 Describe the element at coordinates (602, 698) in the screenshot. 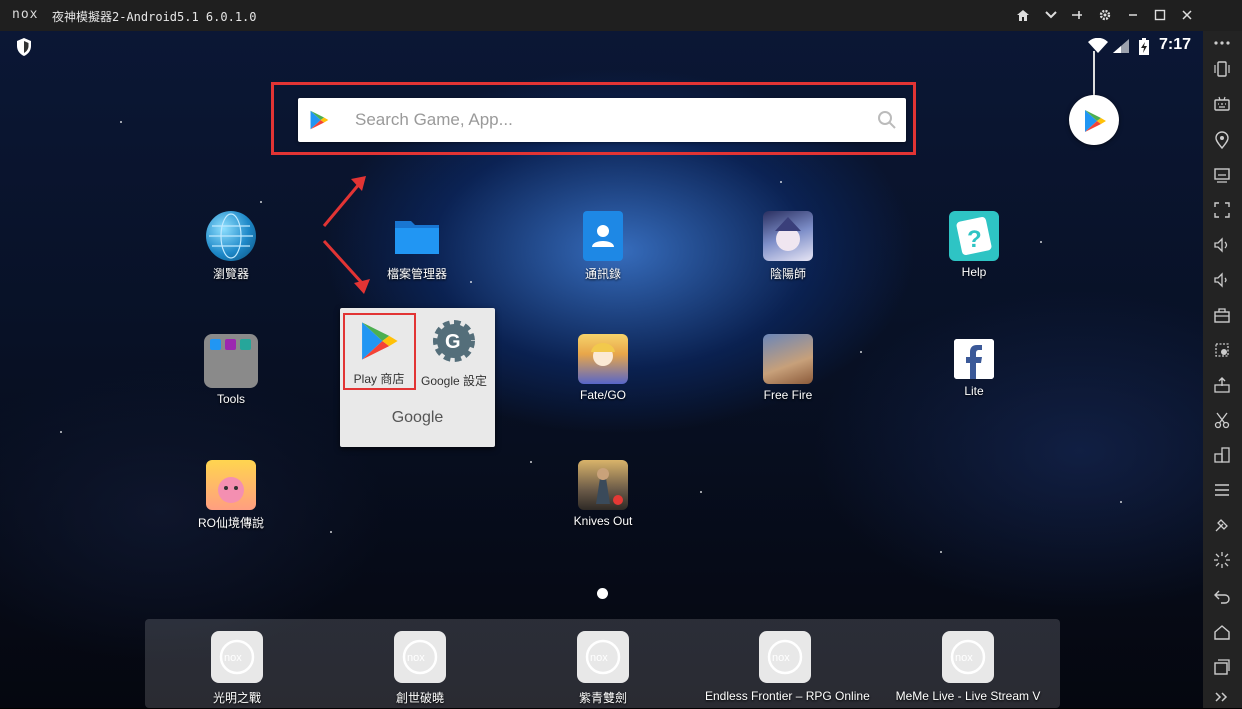

I see `dock-app-label: 紫青雙劍` at that location.